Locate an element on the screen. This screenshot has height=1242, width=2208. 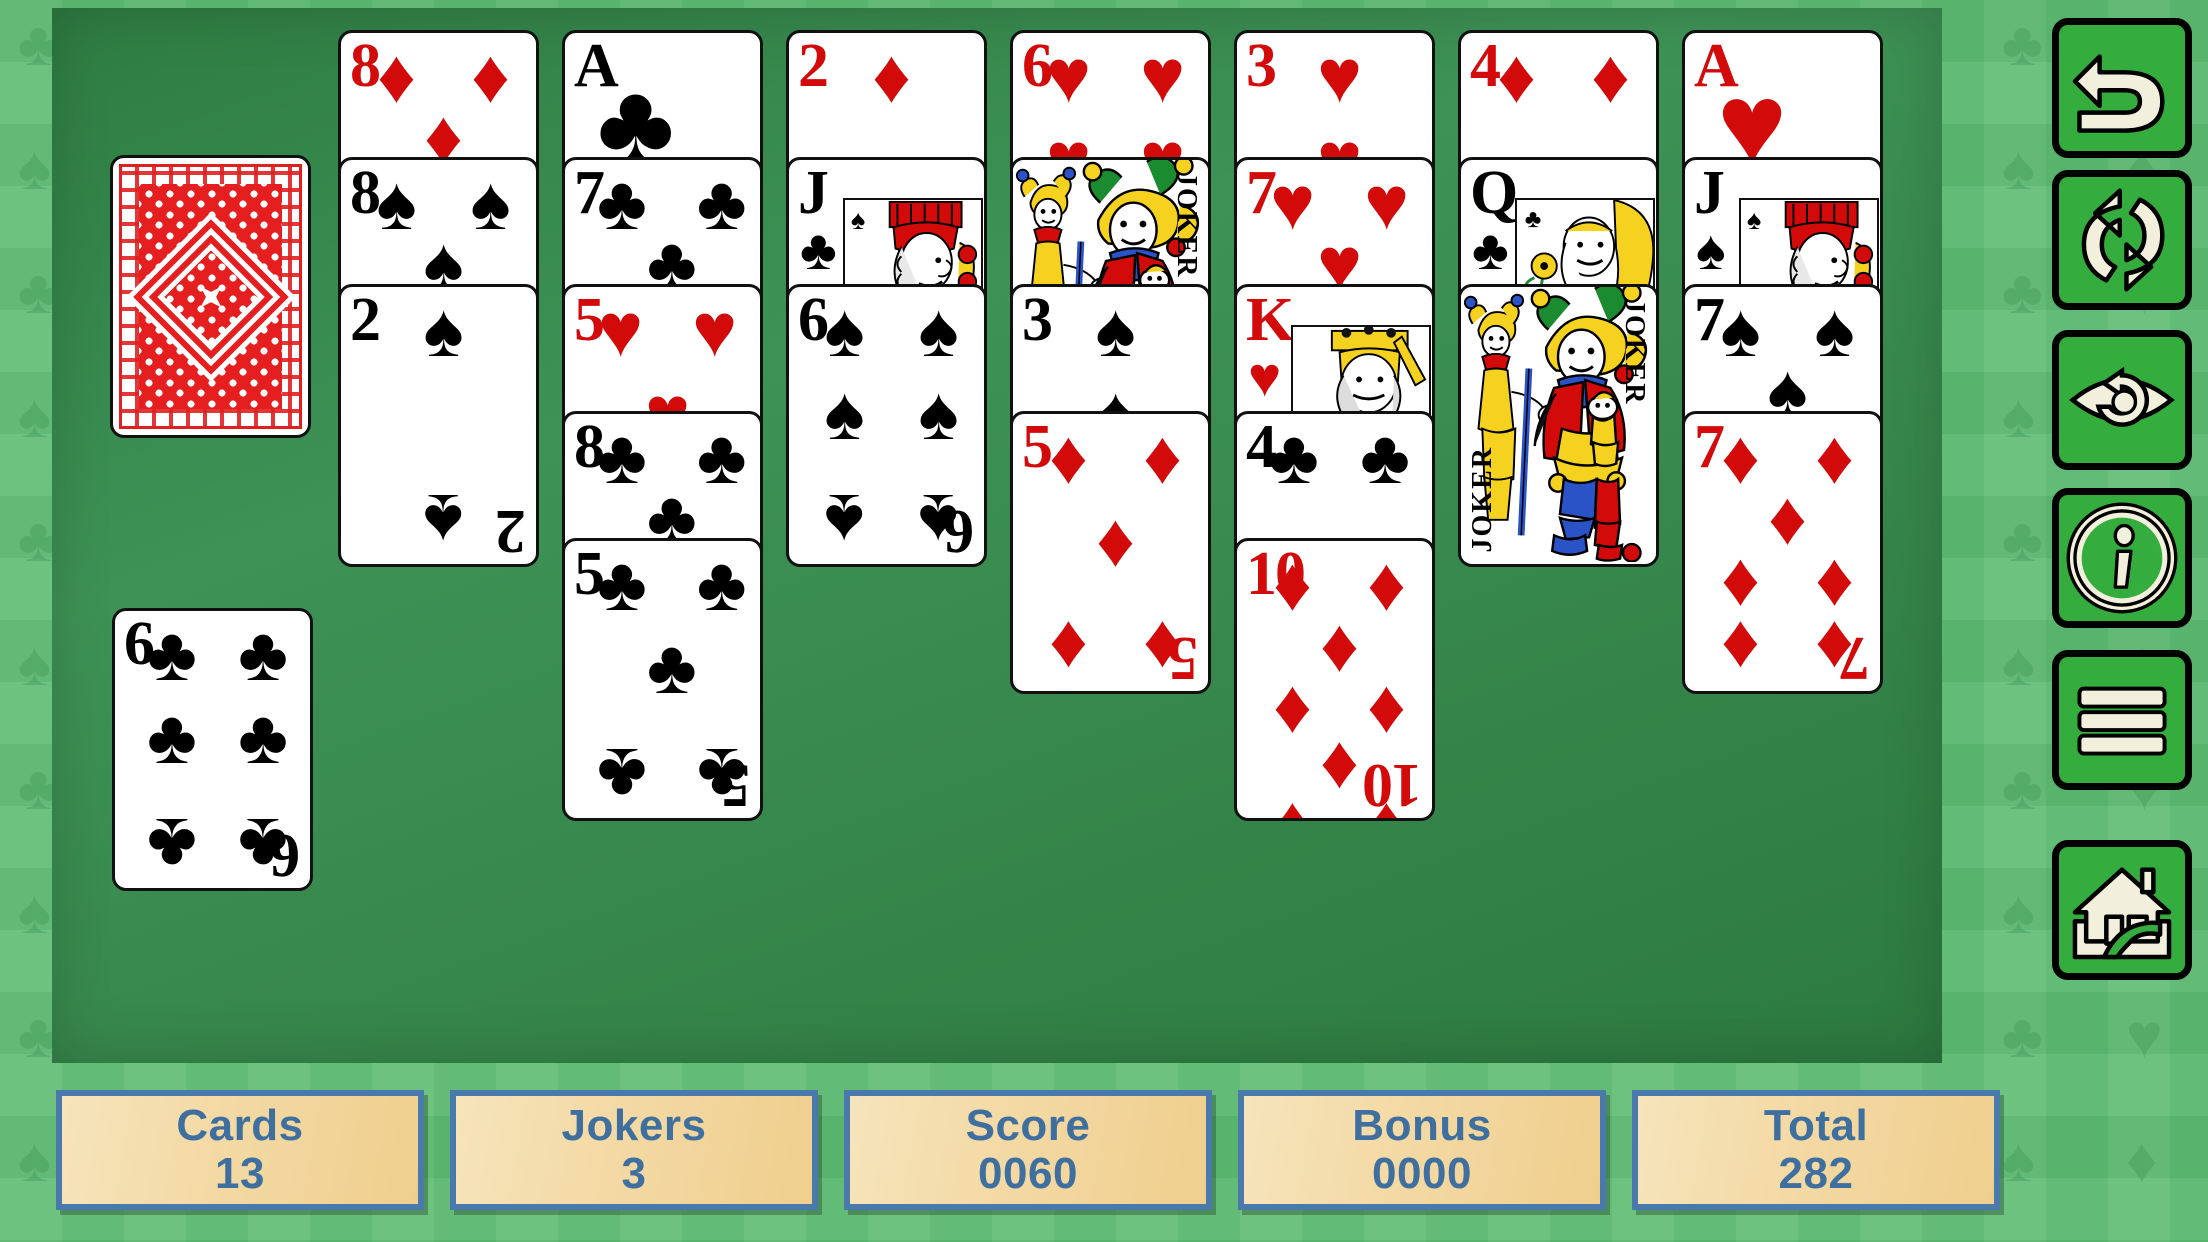
restart-button is located at coordinates (2122, 240).